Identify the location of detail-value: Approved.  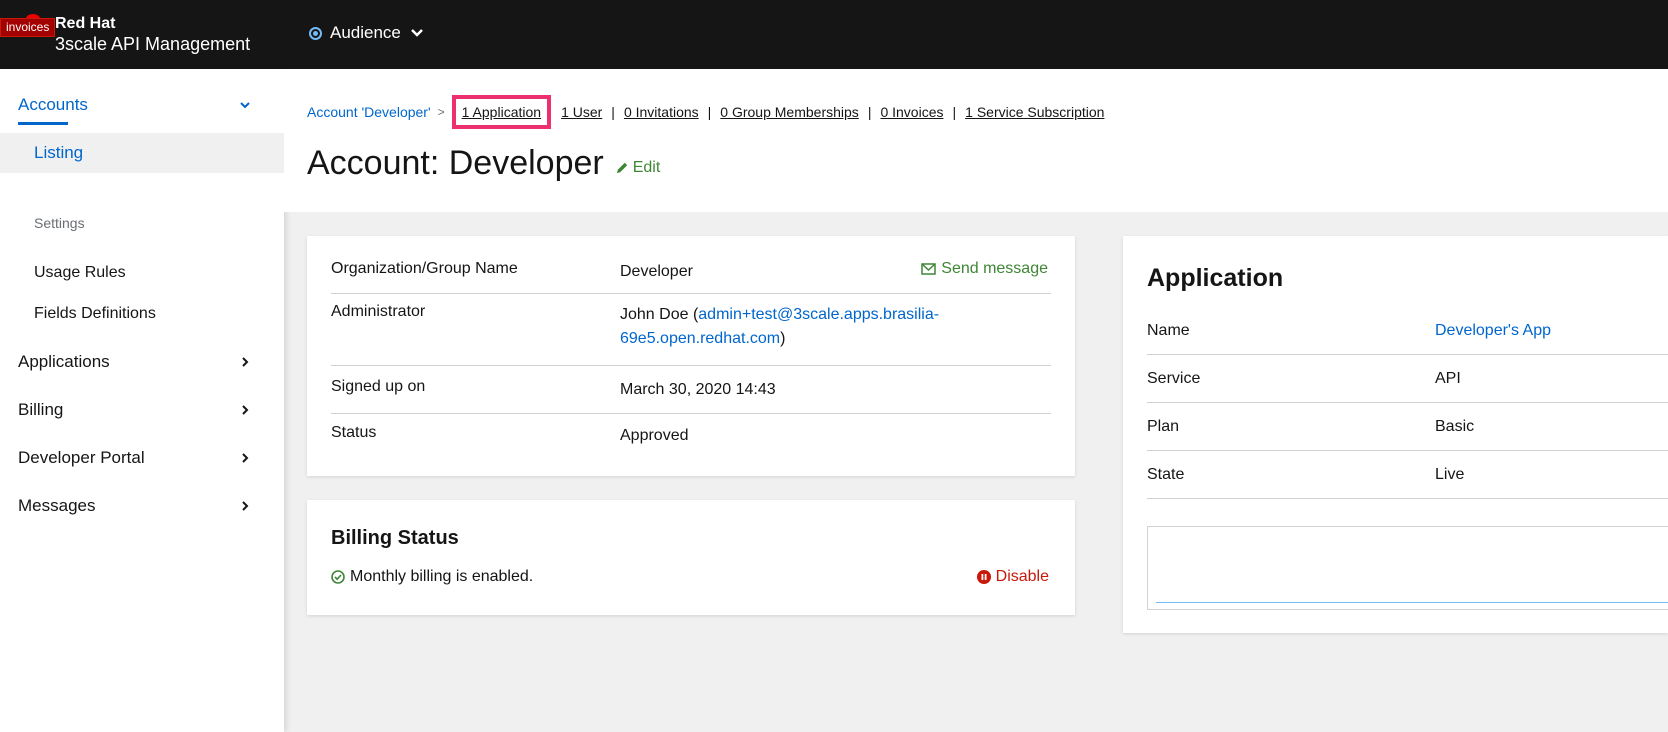
(654, 435).